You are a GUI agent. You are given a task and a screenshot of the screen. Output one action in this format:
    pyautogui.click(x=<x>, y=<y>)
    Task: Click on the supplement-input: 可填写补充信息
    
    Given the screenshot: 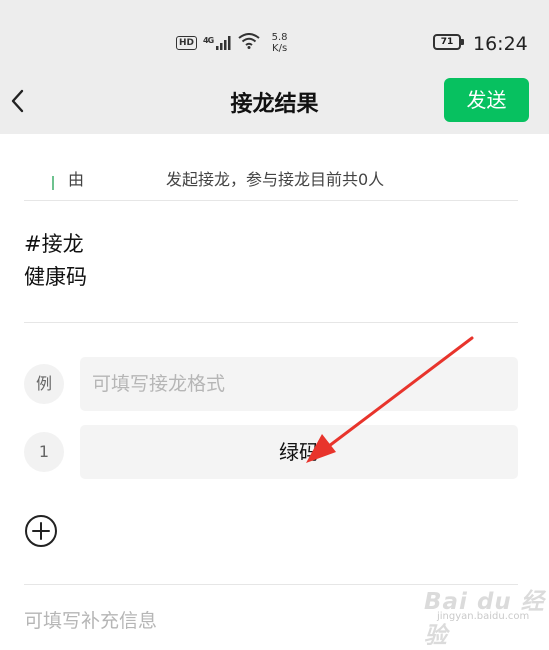 What is the action you would take?
    pyautogui.click(x=90, y=619)
    